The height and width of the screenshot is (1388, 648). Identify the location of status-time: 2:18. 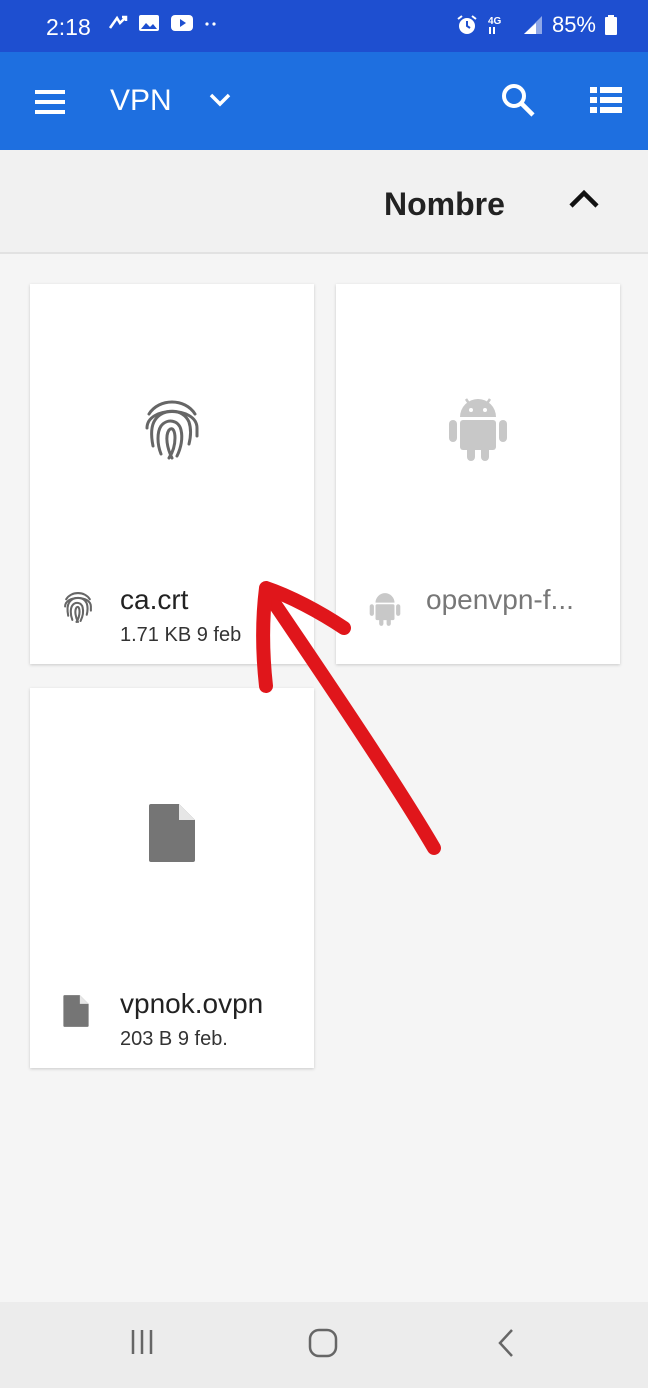
(68, 27).